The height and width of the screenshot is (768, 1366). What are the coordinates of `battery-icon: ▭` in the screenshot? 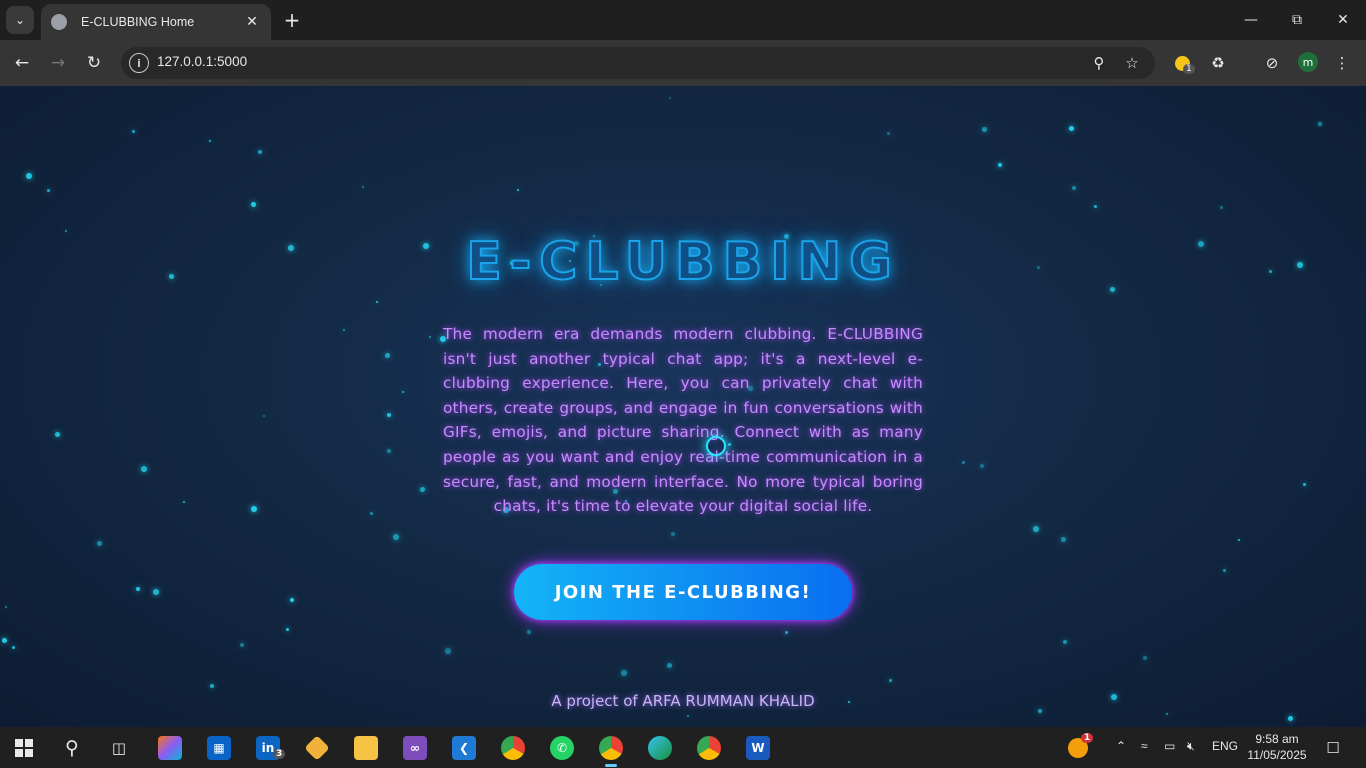 It's located at (1169, 746).